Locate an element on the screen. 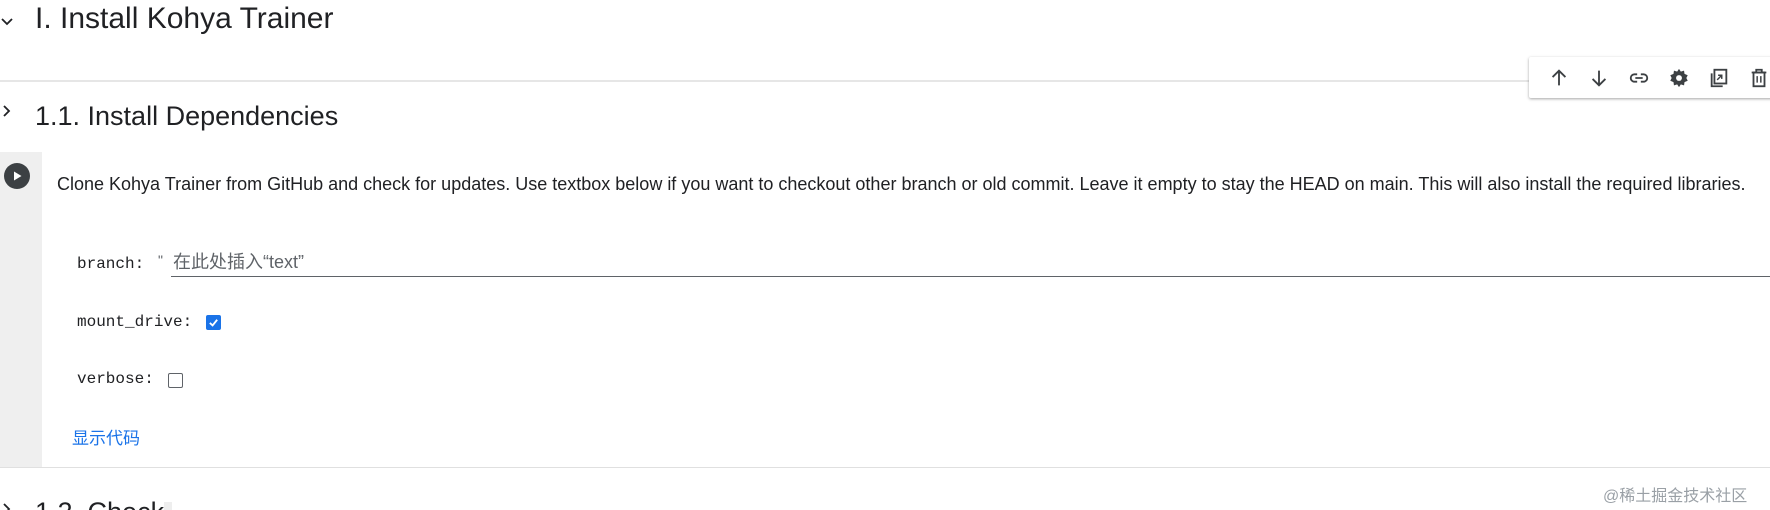 The width and height of the screenshot is (1770, 510). show-code-link: 显示代码 is located at coordinates (106, 436).